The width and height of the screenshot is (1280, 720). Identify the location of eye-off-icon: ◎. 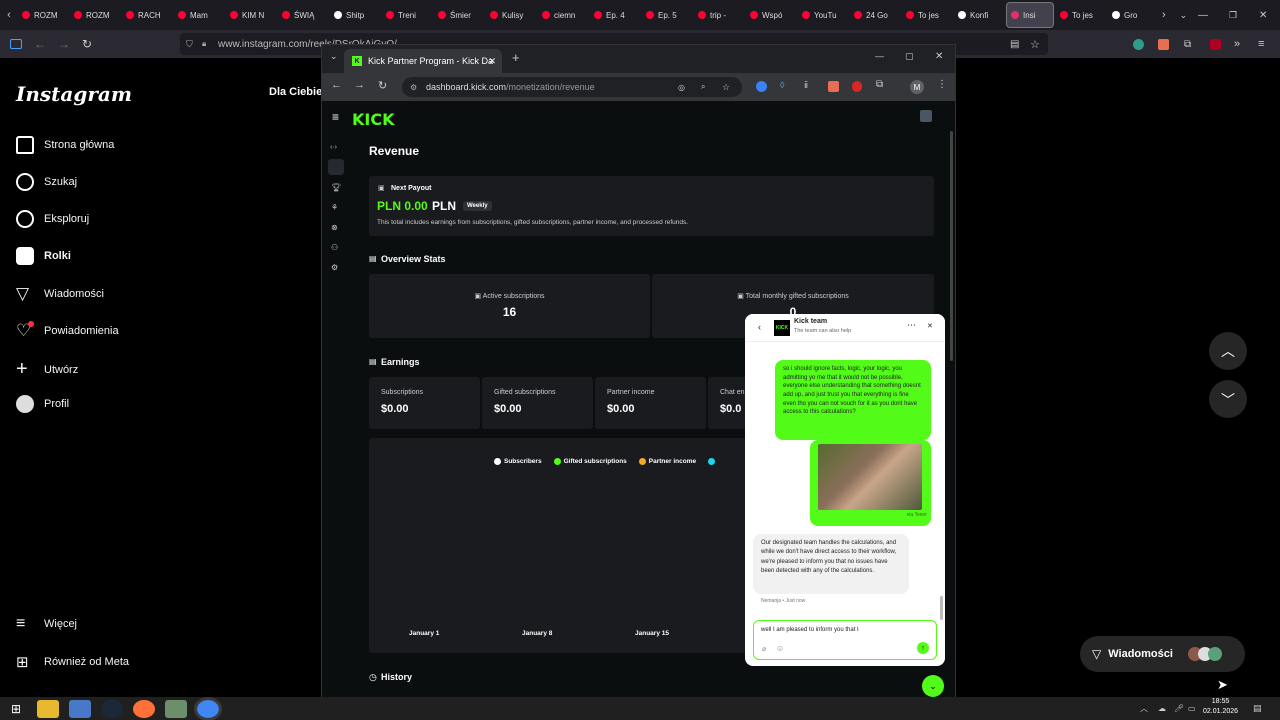
(681, 87).